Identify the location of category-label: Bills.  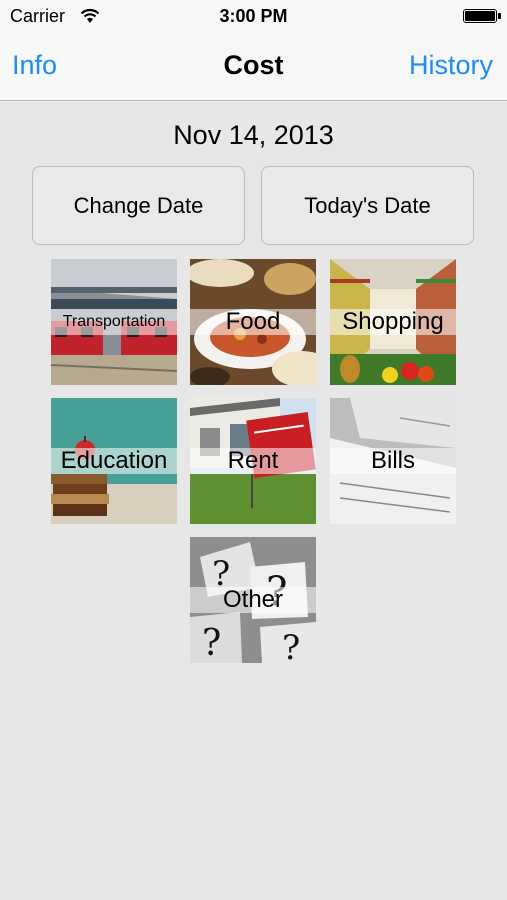
(393, 461).